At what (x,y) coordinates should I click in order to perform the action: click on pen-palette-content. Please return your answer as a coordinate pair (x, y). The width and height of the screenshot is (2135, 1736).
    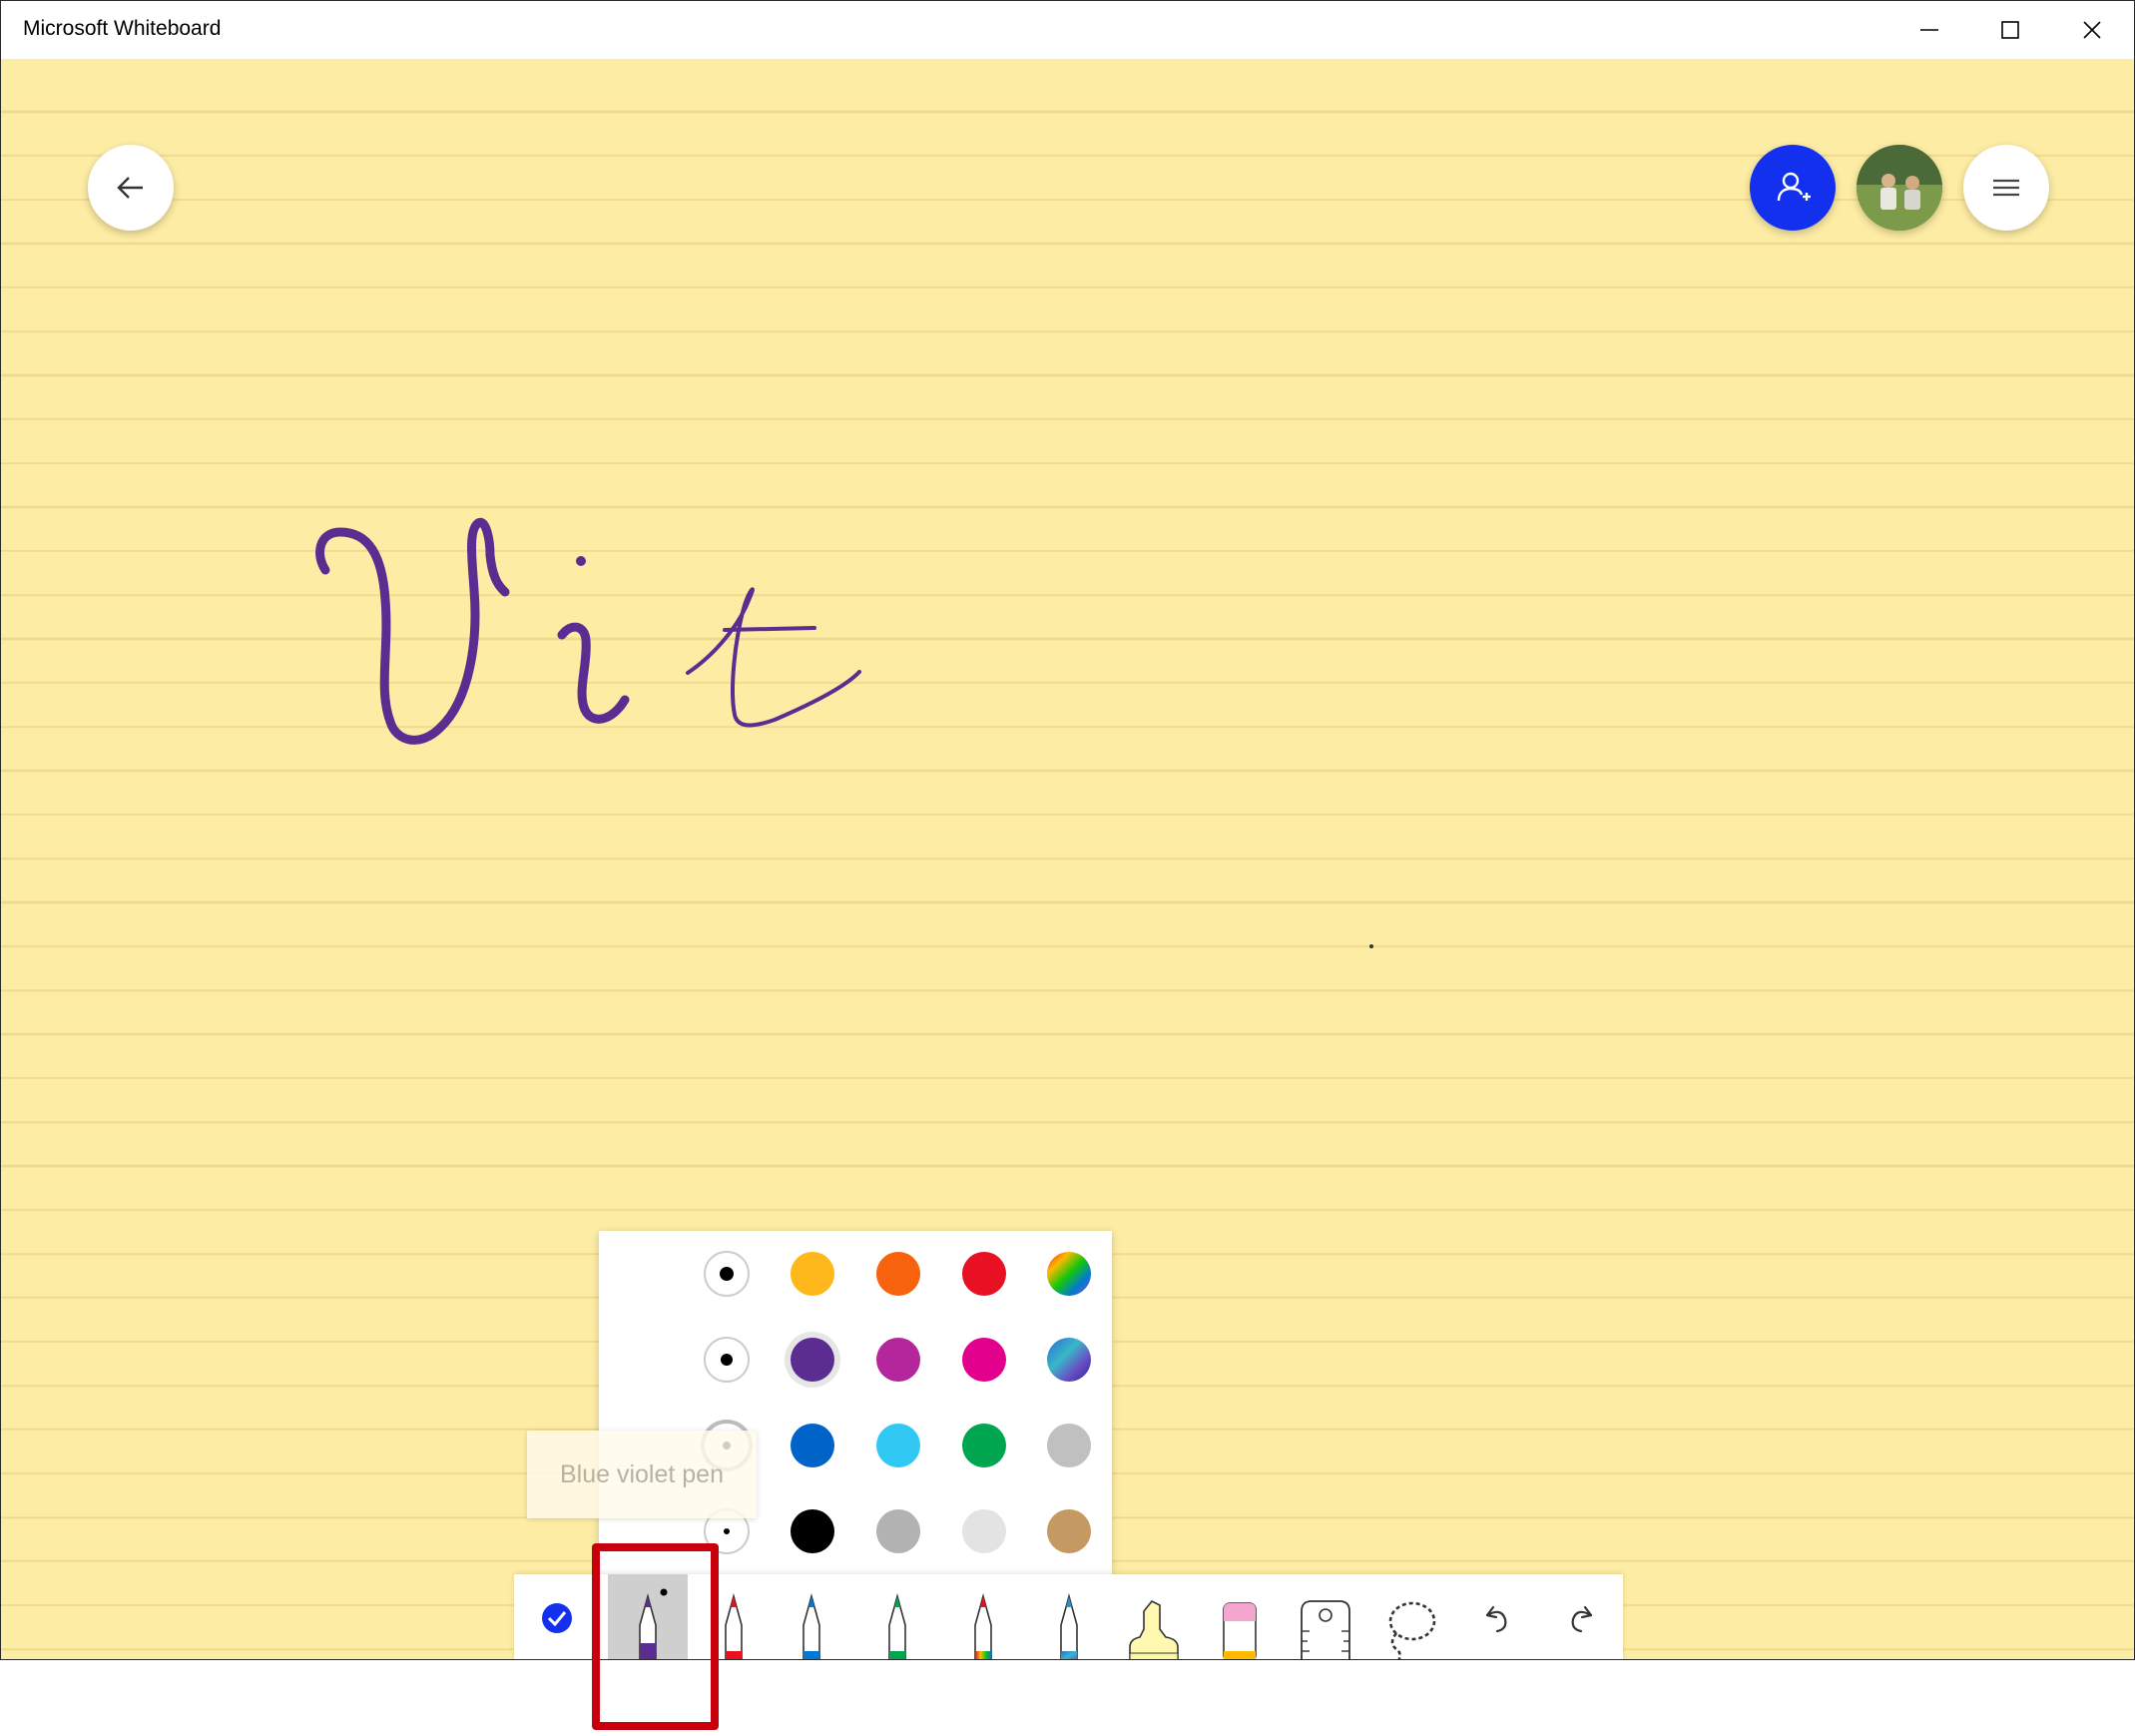
    Looking at the image, I should click on (864, 1404).